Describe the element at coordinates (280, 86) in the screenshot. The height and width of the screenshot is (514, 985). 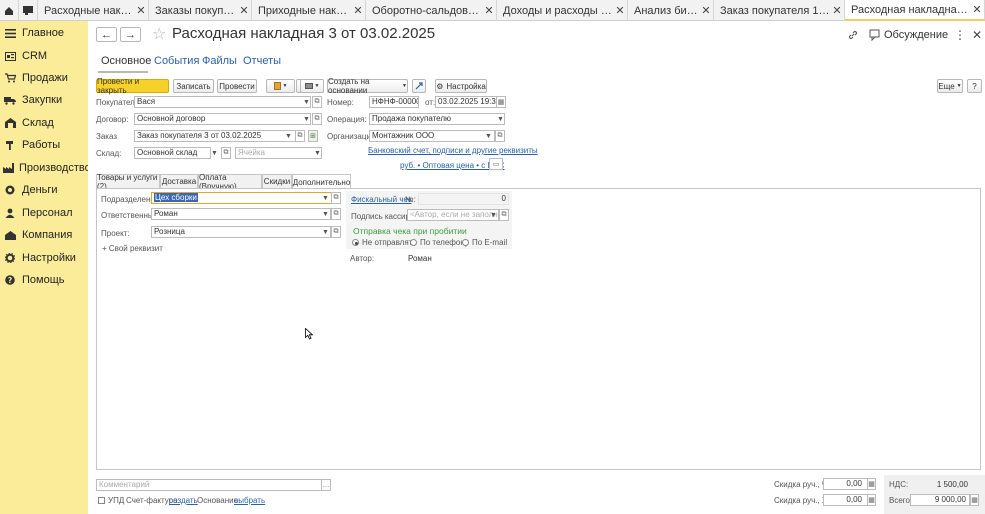
I see `print-structure-button: ▼` at that location.